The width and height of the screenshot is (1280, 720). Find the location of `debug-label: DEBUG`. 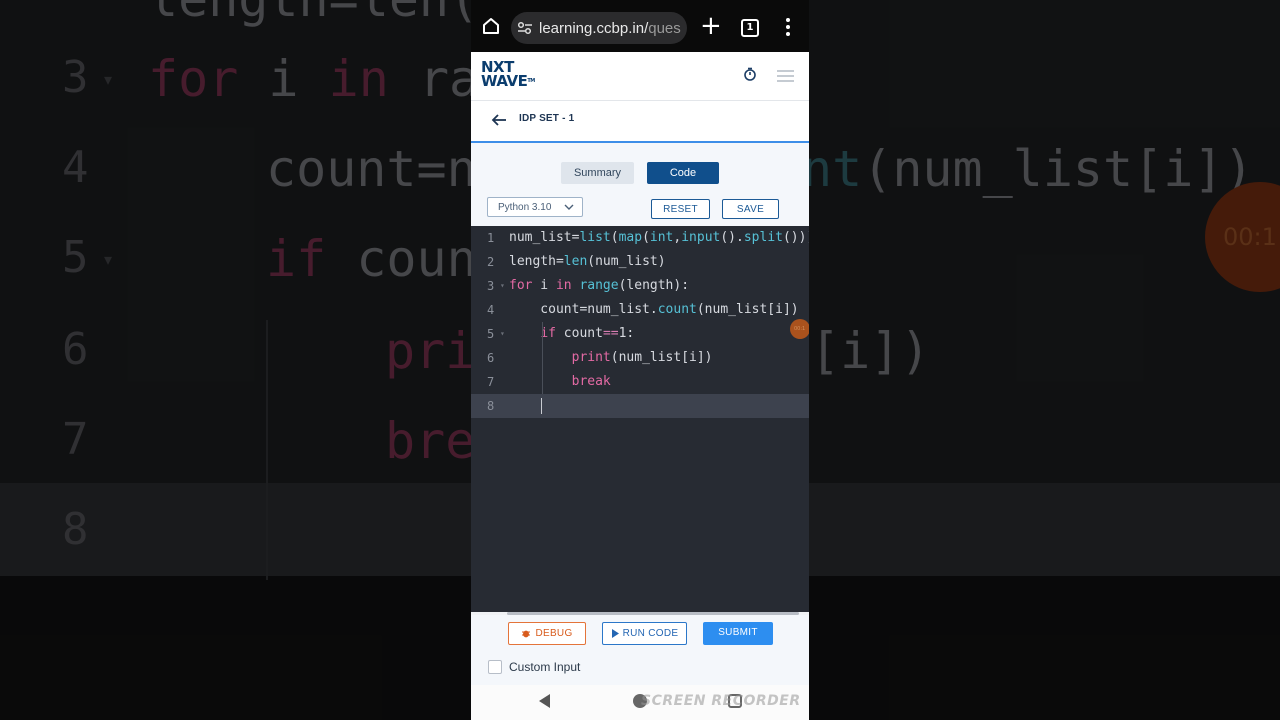

debug-label: DEBUG is located at coordinates (554, 633).